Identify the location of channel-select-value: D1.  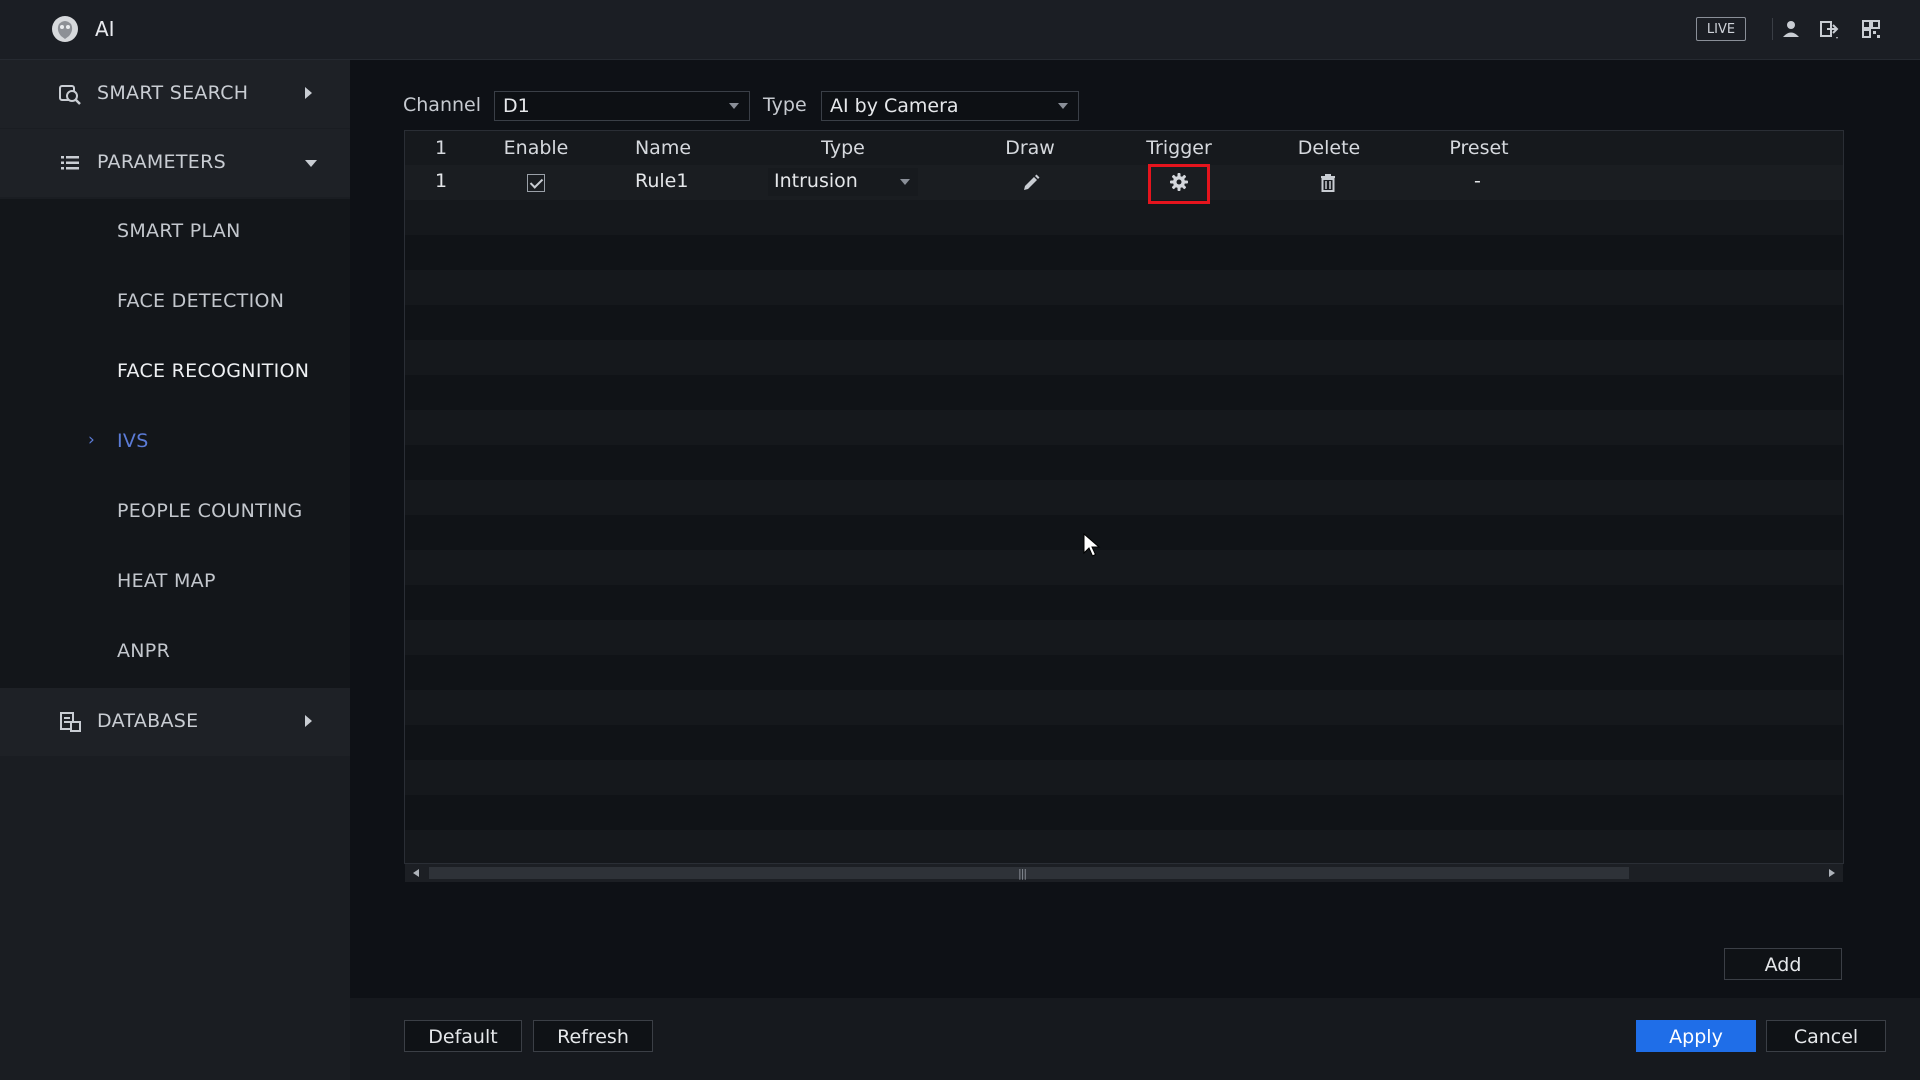
(516, 106).